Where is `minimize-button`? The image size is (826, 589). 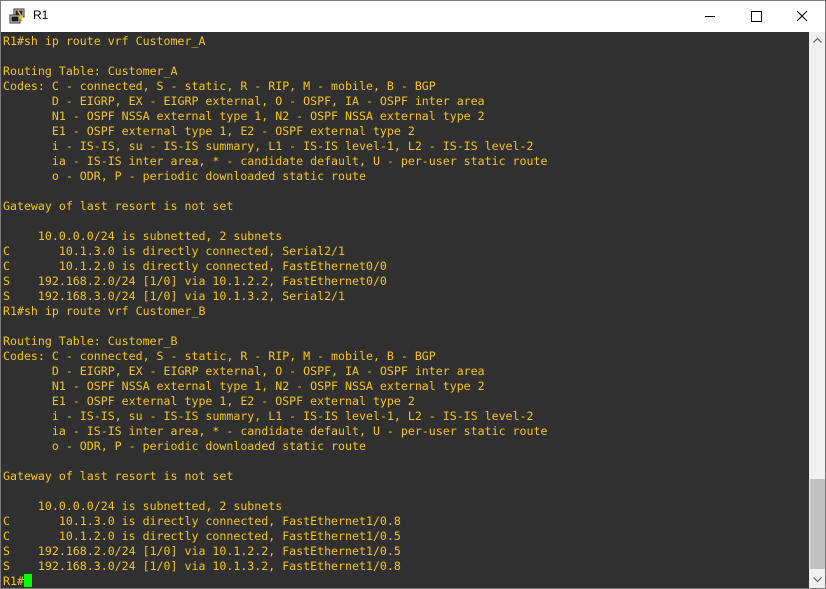
minimize-button is located at coordinates (710, 16).